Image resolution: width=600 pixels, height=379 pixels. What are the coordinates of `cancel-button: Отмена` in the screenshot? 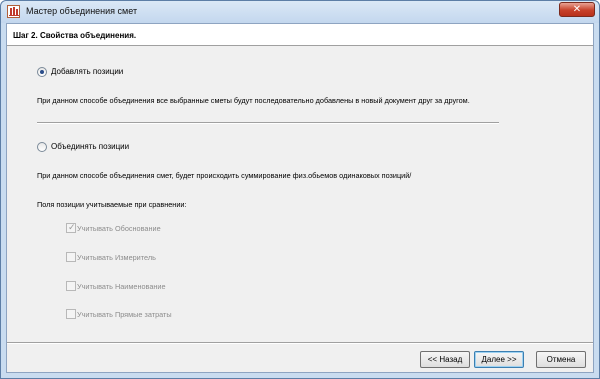 It's located at (561, 359).